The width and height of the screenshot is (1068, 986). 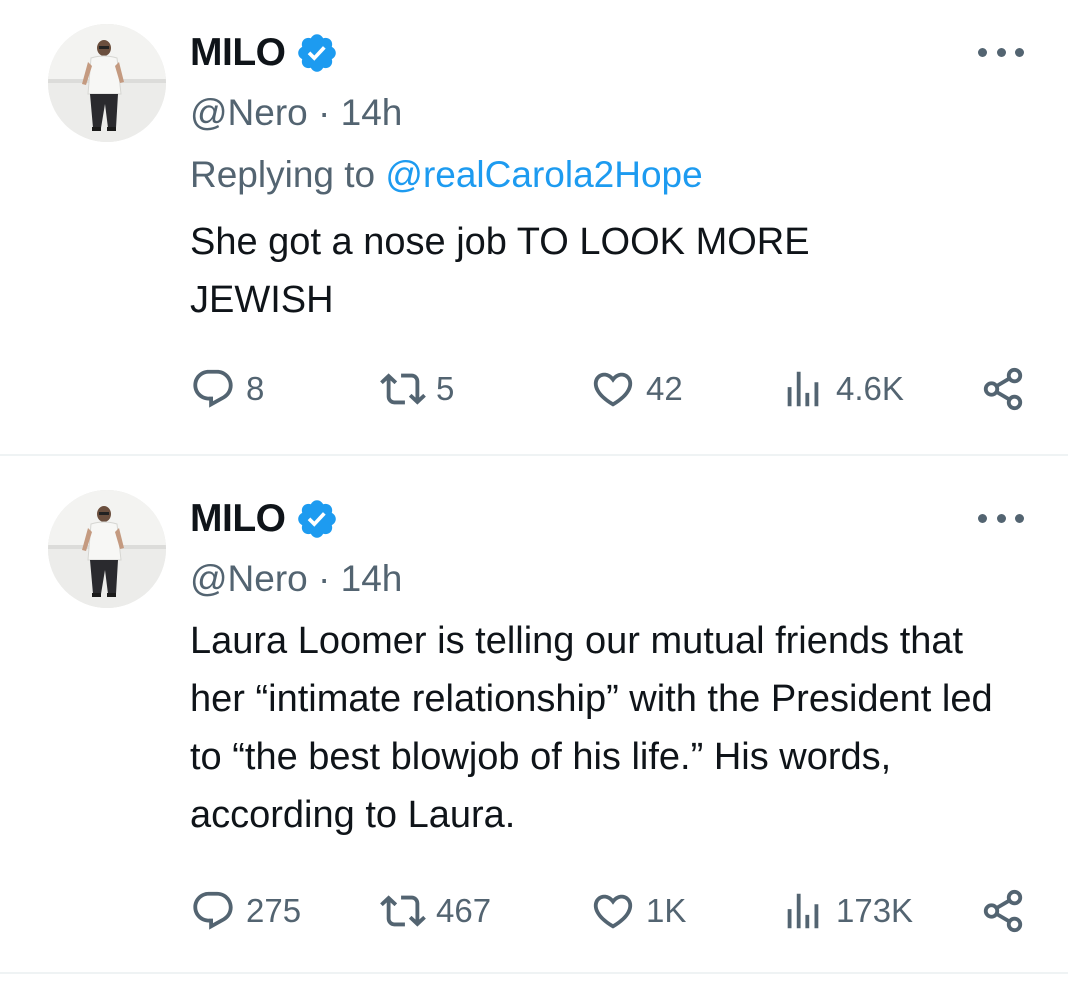 I want to click on action-bar: 8 5 42 4.6K, so click(x=610, y=389).